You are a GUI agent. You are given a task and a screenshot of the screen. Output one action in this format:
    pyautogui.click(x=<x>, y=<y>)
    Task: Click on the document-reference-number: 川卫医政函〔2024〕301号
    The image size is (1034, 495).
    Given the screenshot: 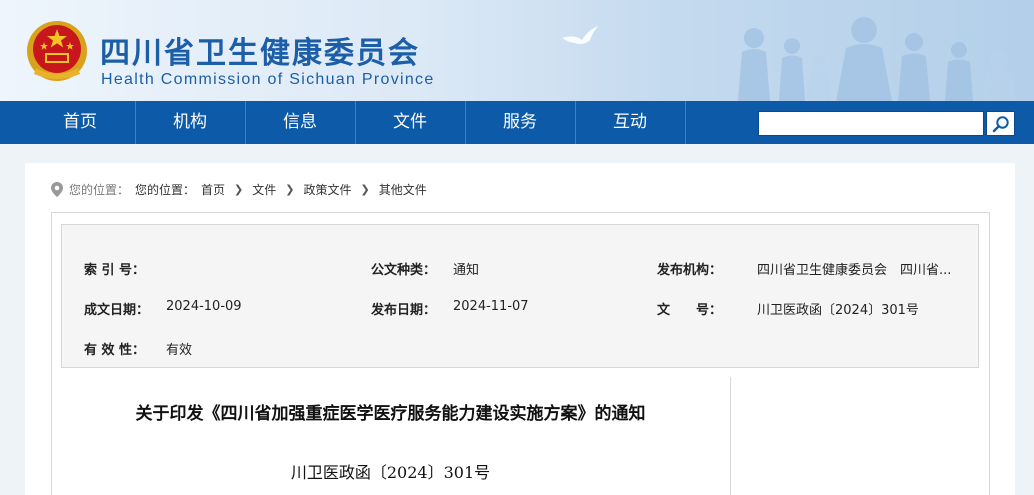 What is the action you would take?
    pyautogui.click(x=390, y=472)
    